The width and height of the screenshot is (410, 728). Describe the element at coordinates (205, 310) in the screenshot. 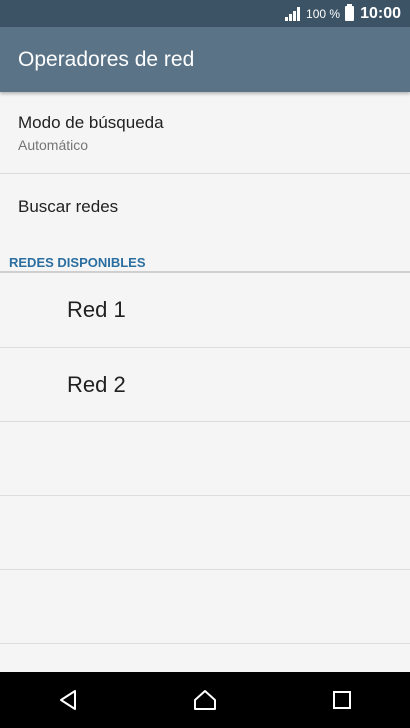

I see `network-item: Red 1` at that location.